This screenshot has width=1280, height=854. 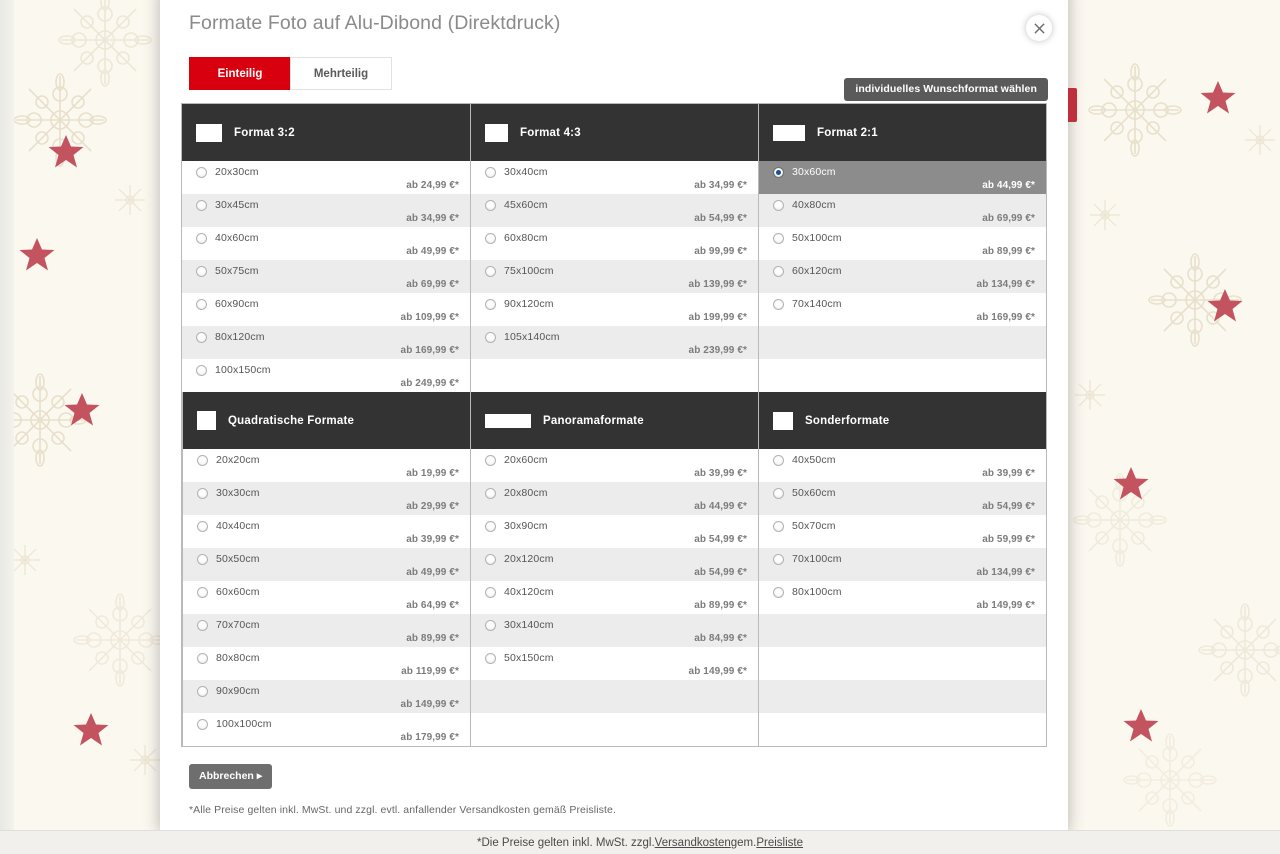 I want to click on format-option-row: 100x150cm ab 249,99 €*, so click(x=326, y=375).